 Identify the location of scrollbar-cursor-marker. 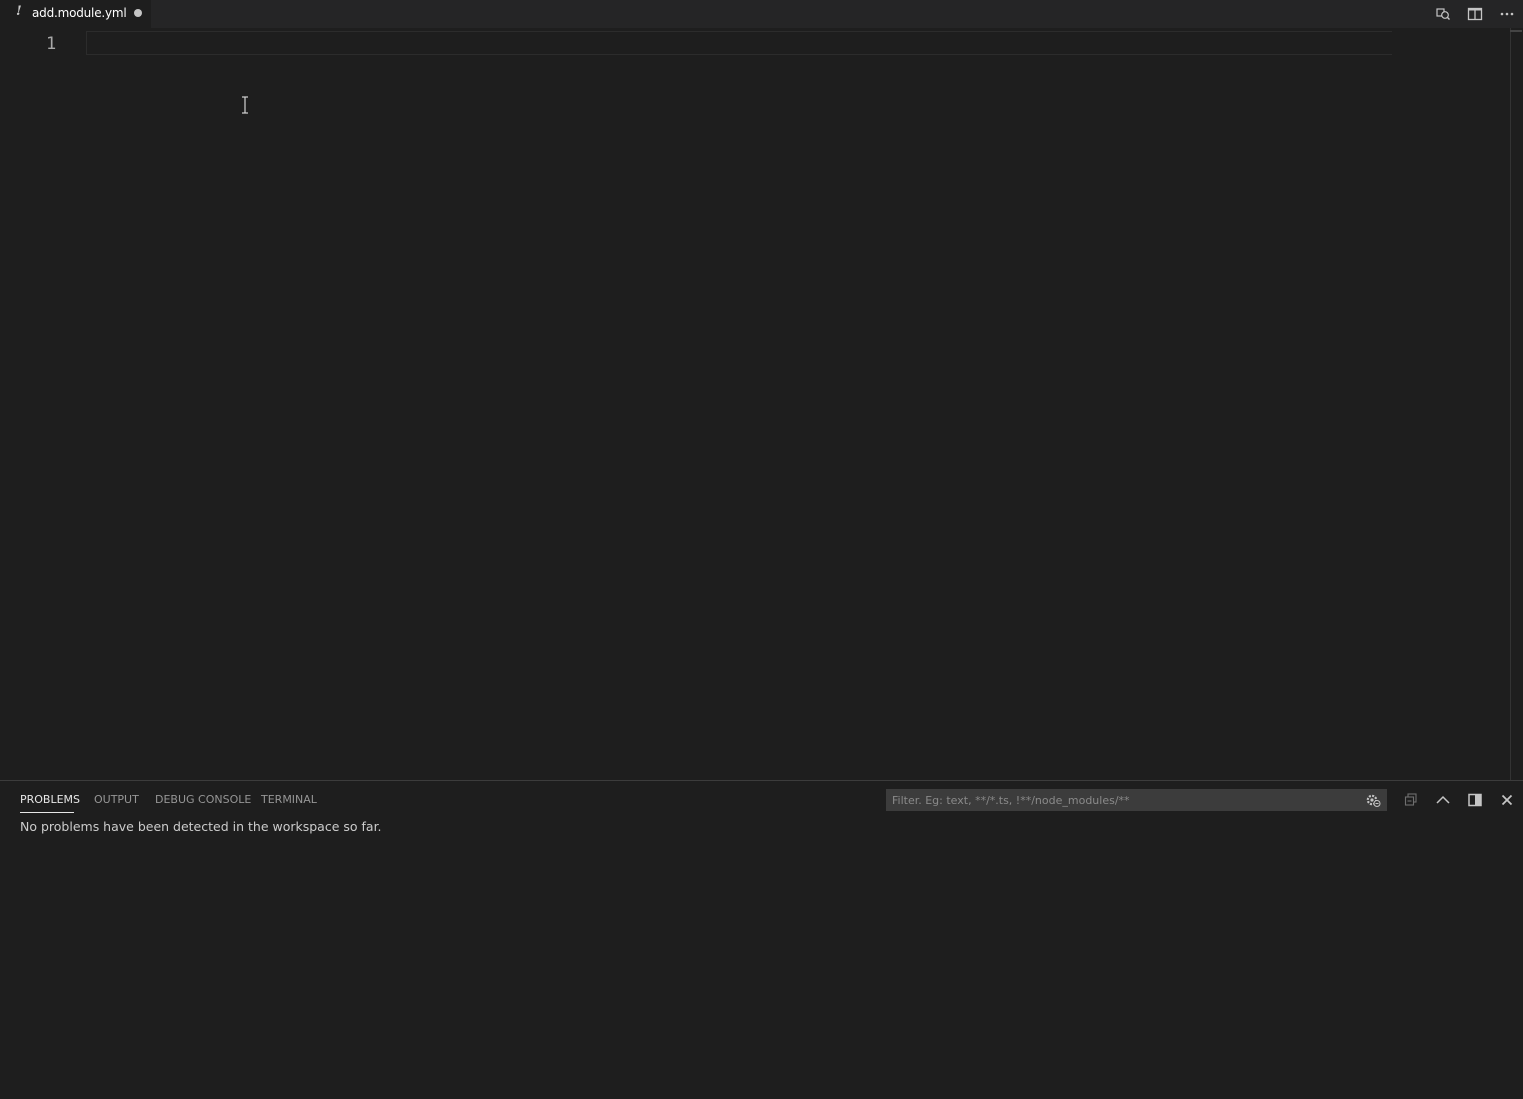
(1516, 31).